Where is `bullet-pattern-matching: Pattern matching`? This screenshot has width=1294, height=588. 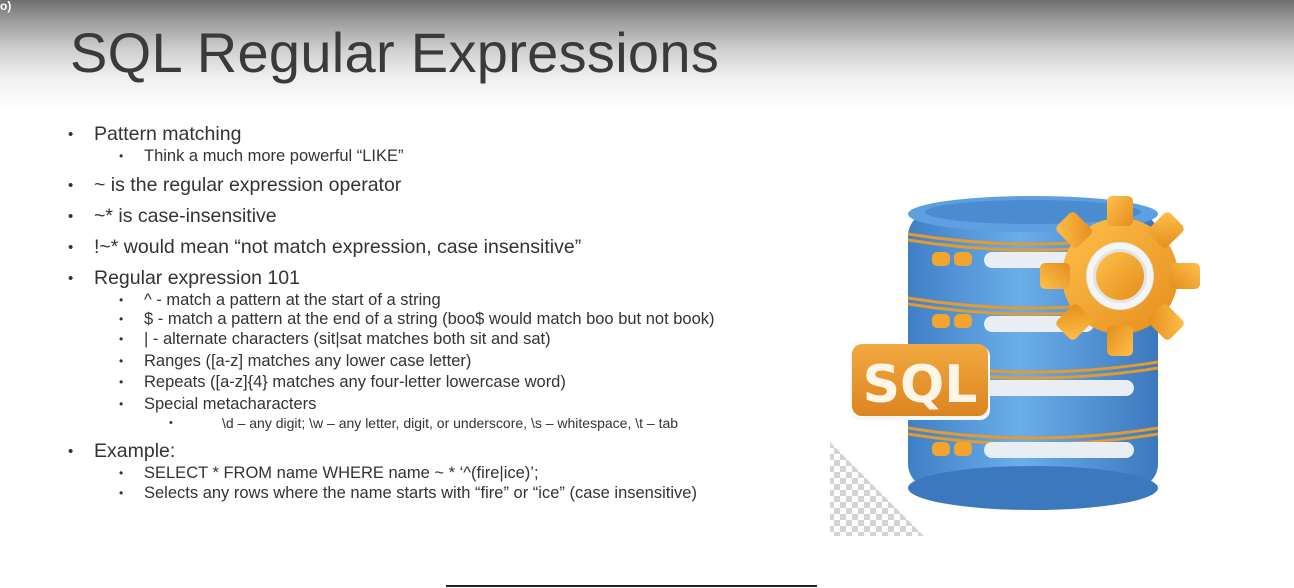 bullet-pattern-matching: Pattern matching is located at coordinates (426, 134).